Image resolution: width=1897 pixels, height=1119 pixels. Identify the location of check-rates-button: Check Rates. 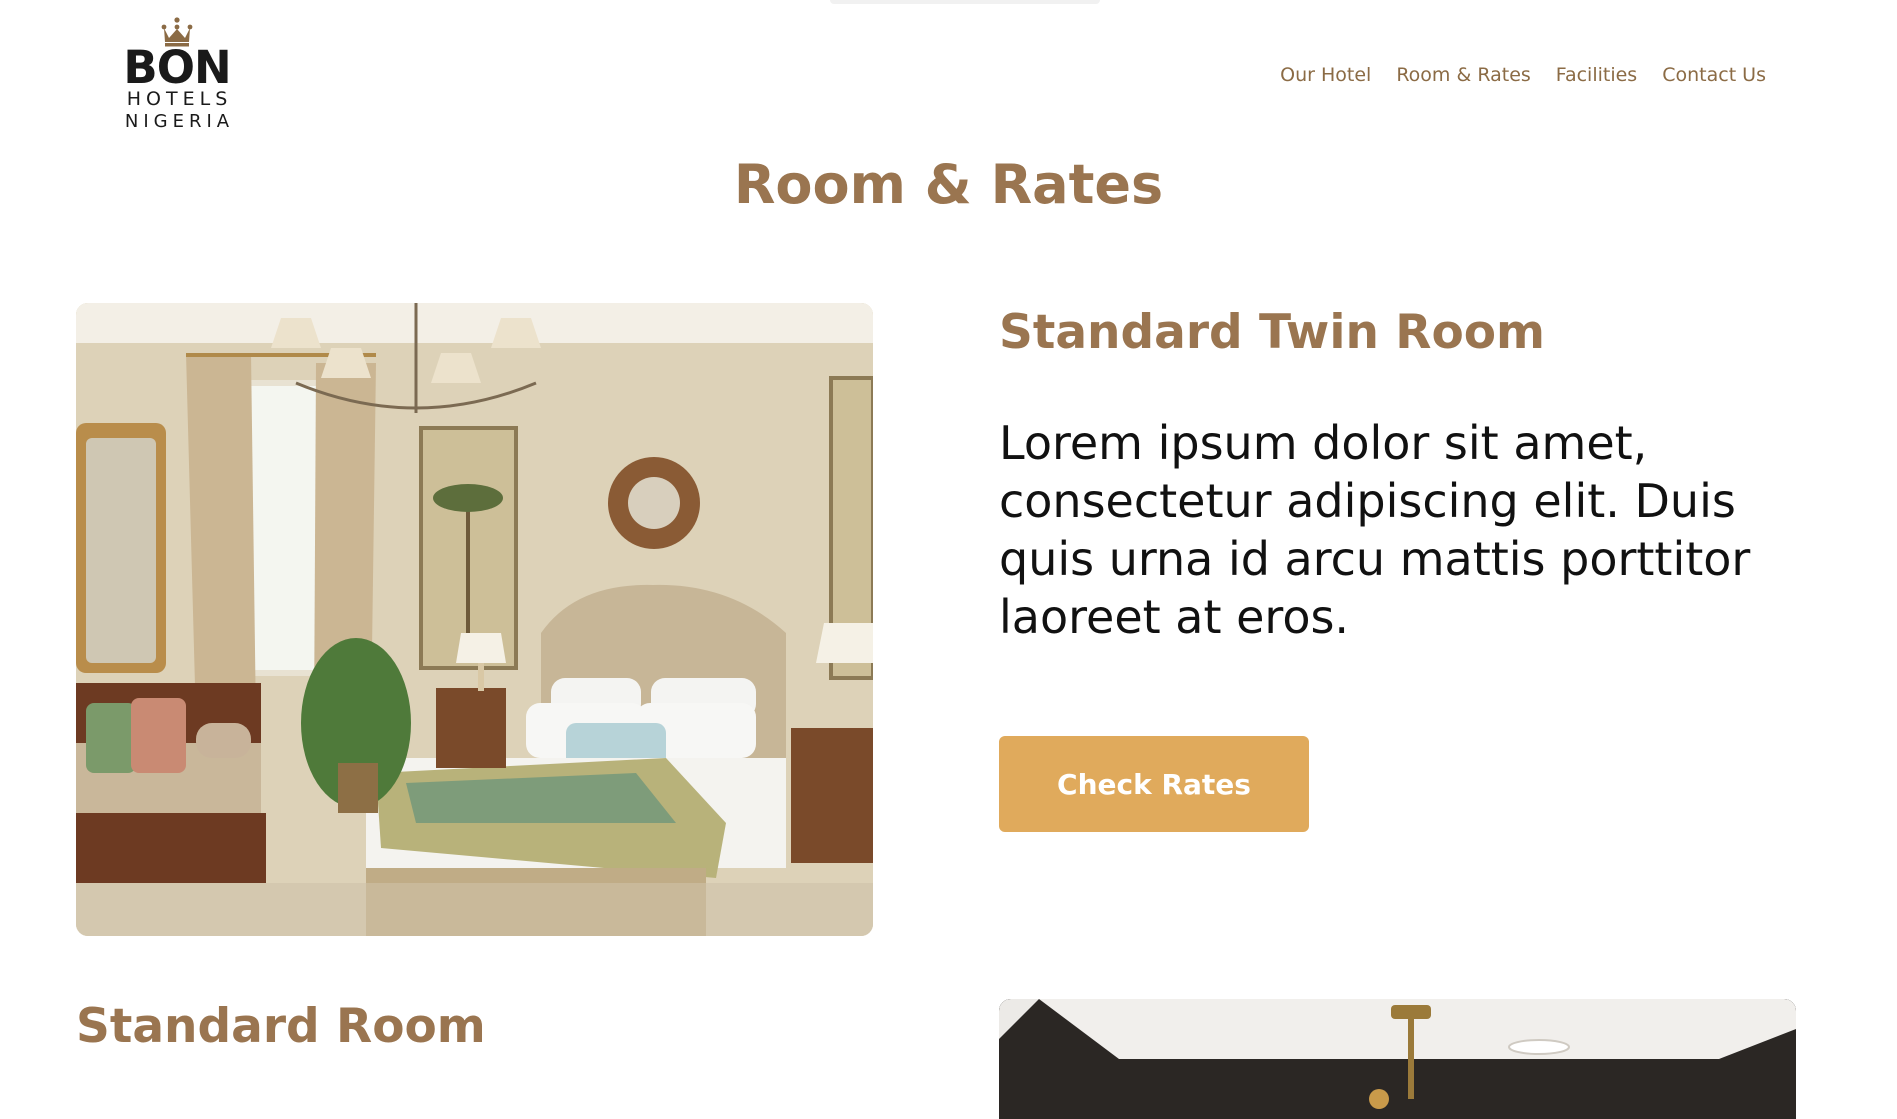
(1154, 784).